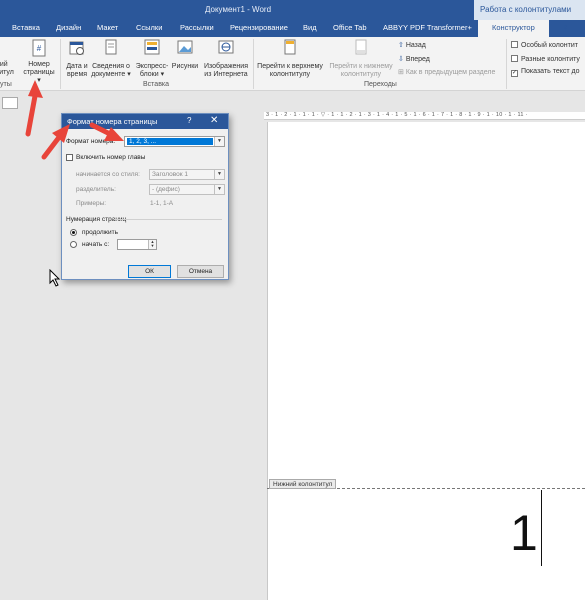  What do you see at coordinates (168, 219) in the screenshot?
I see `section-divider` at bounding box center [168, 219].